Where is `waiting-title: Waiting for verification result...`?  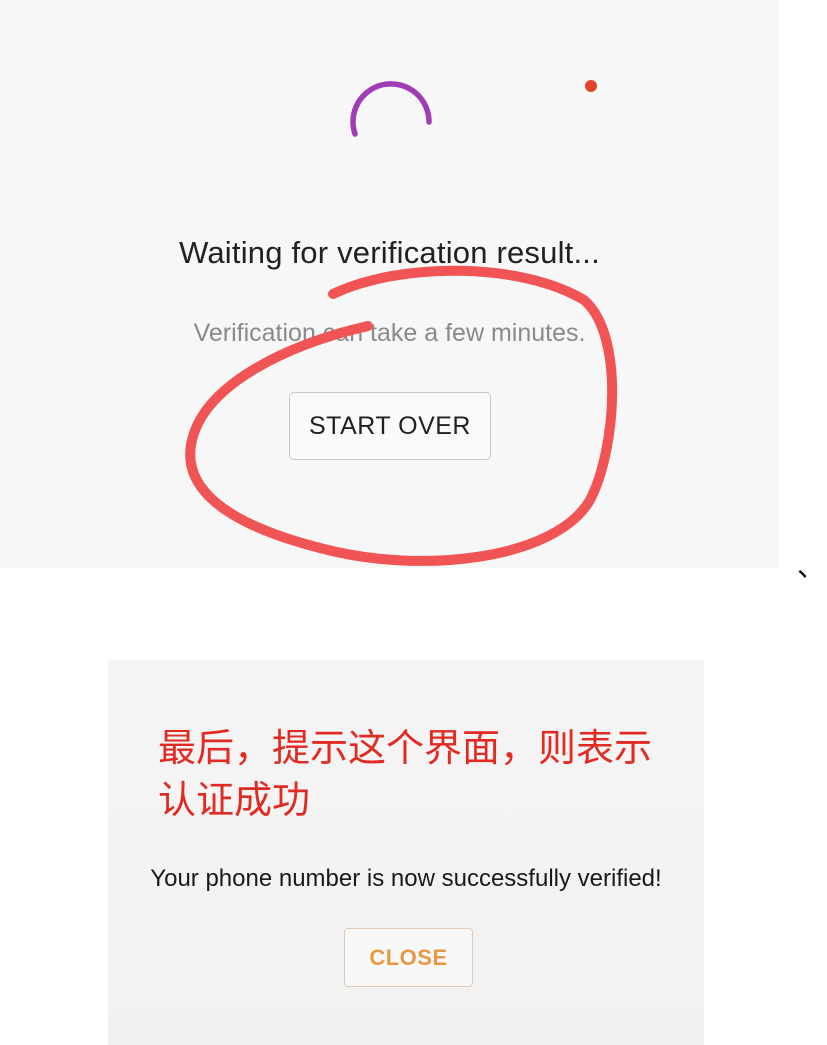 waiting-title: Waiting for verification result... is located at coordinates (389, 252).